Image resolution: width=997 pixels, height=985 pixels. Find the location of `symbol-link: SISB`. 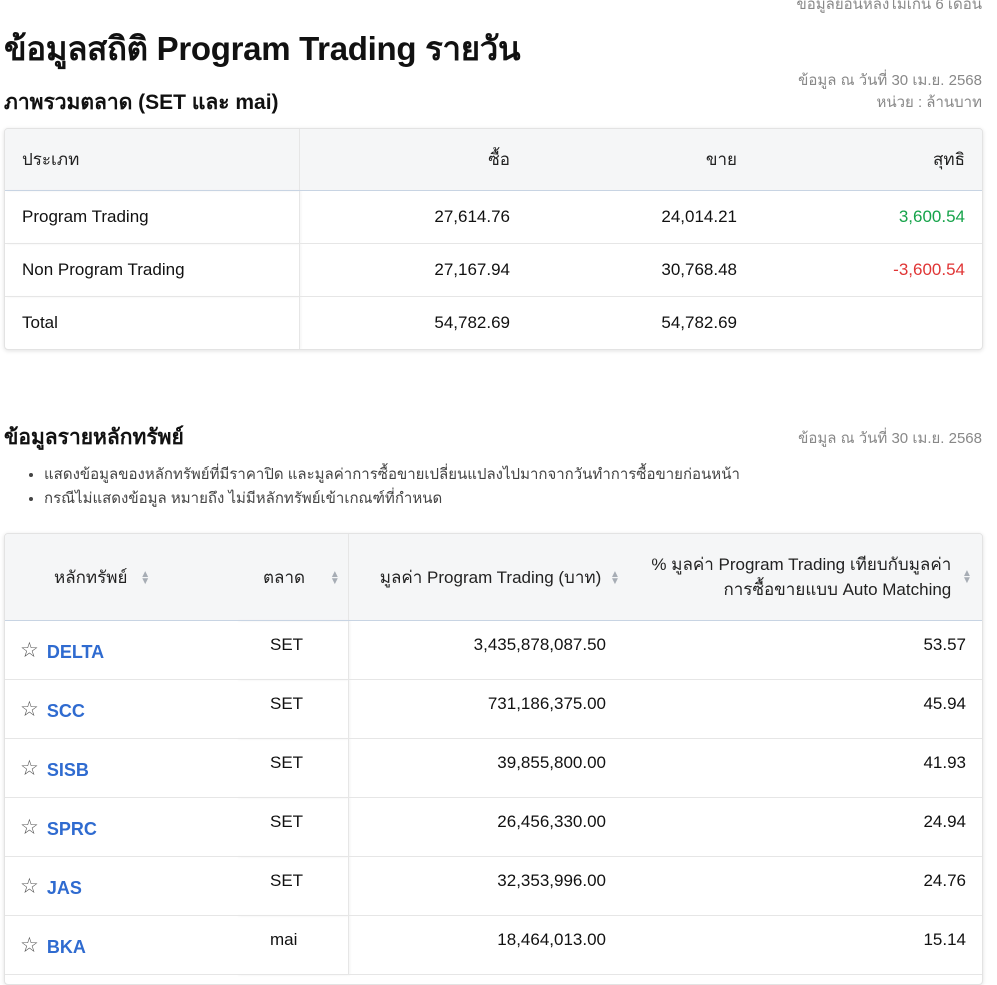

symbol-link: SISB is located at coordinates (68, 770).